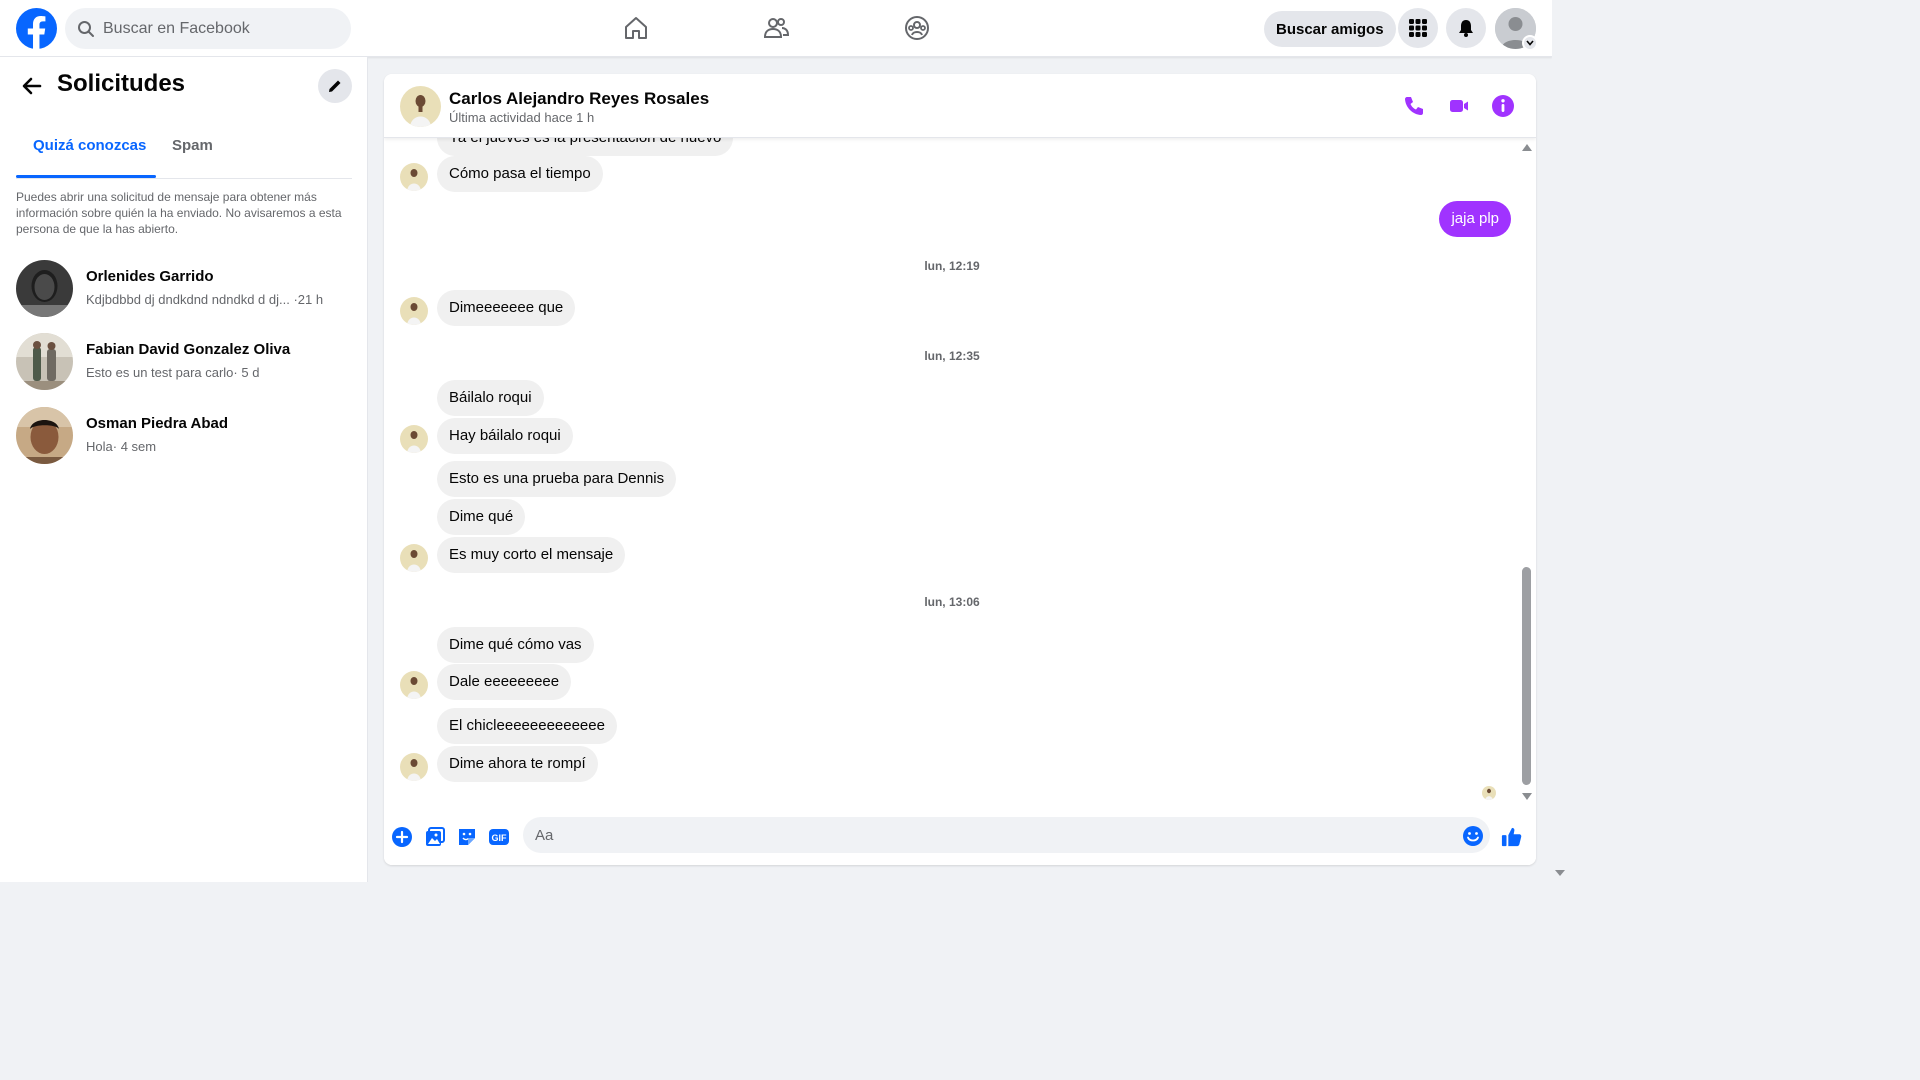  What do you see at coordinates (579, 99) in the screenshot?
I see `contact-name: Carlos Alejandro Reyes Rosales` at bounding box center [579, 99].